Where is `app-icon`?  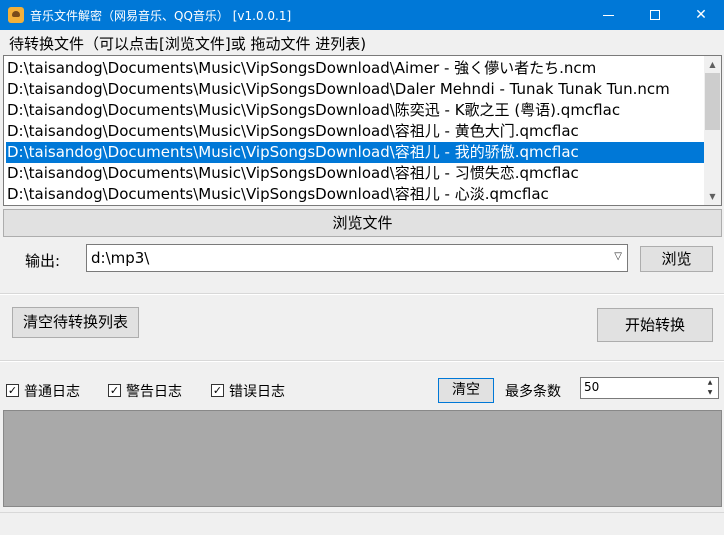
app-icon is located at coordinates (16, 15).